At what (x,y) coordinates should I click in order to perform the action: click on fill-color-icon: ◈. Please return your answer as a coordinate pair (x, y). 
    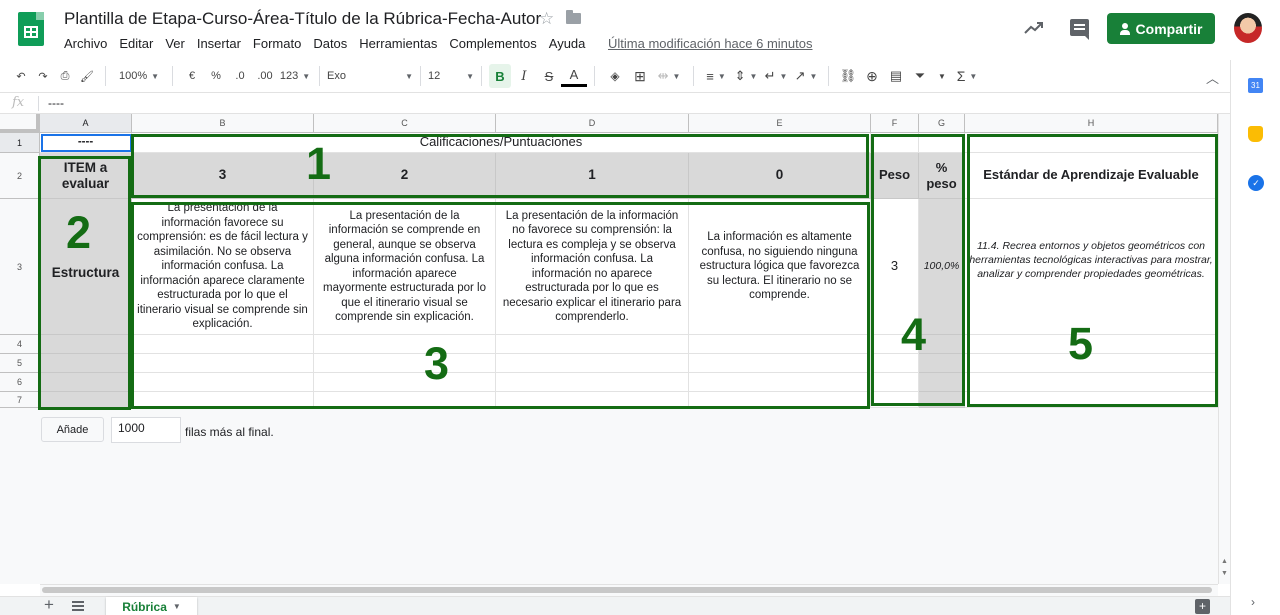
    Looking at the image, I should click on (615, 76).